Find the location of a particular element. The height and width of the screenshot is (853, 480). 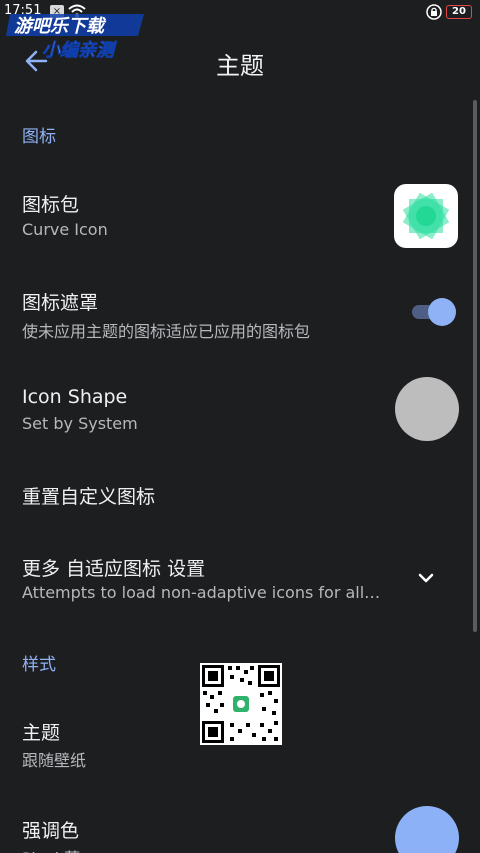

icon-shape-subtitle: Set by System is located at coordinates (80, 423).